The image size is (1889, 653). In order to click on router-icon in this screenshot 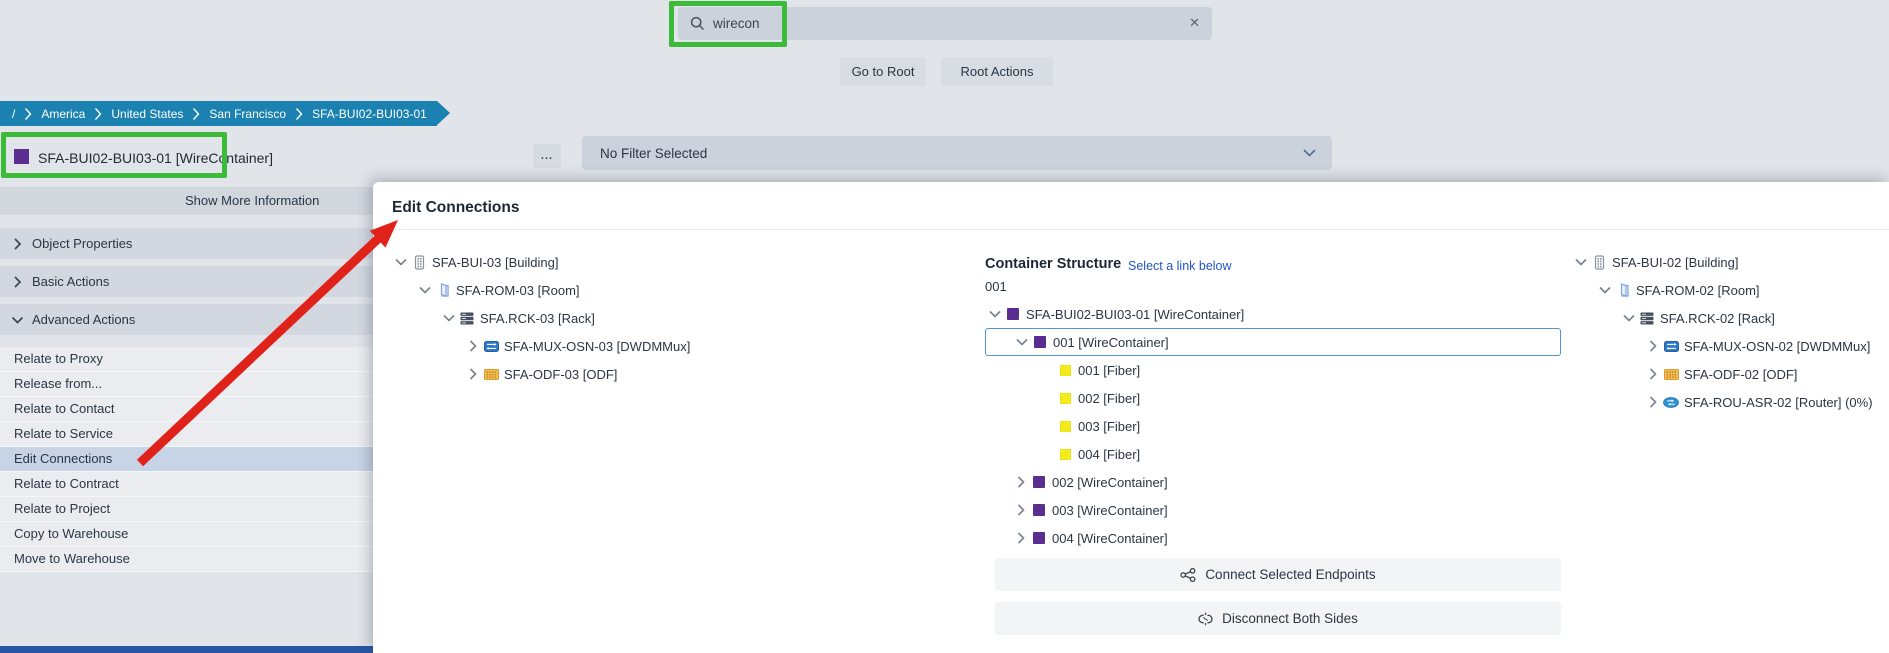, I will do `click(1671, 402)`.